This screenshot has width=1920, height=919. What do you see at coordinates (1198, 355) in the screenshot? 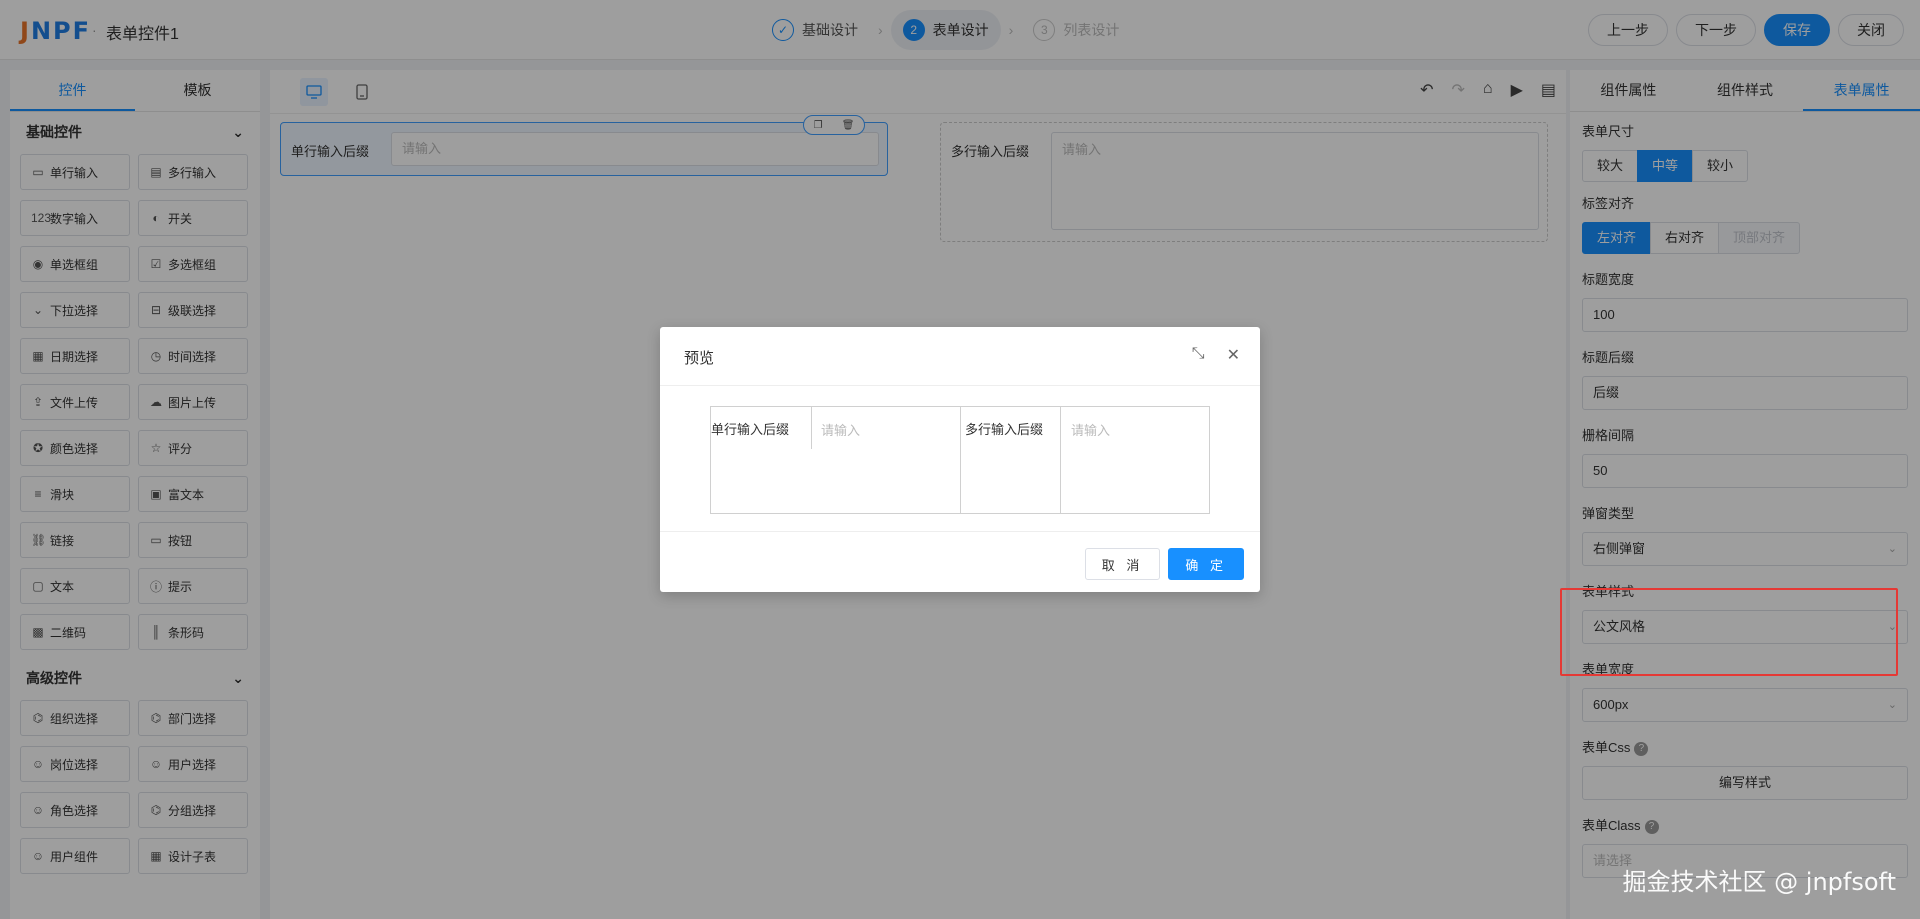
I see `fullscreen-icon: ⤡` at bounding box center [1198, 355].